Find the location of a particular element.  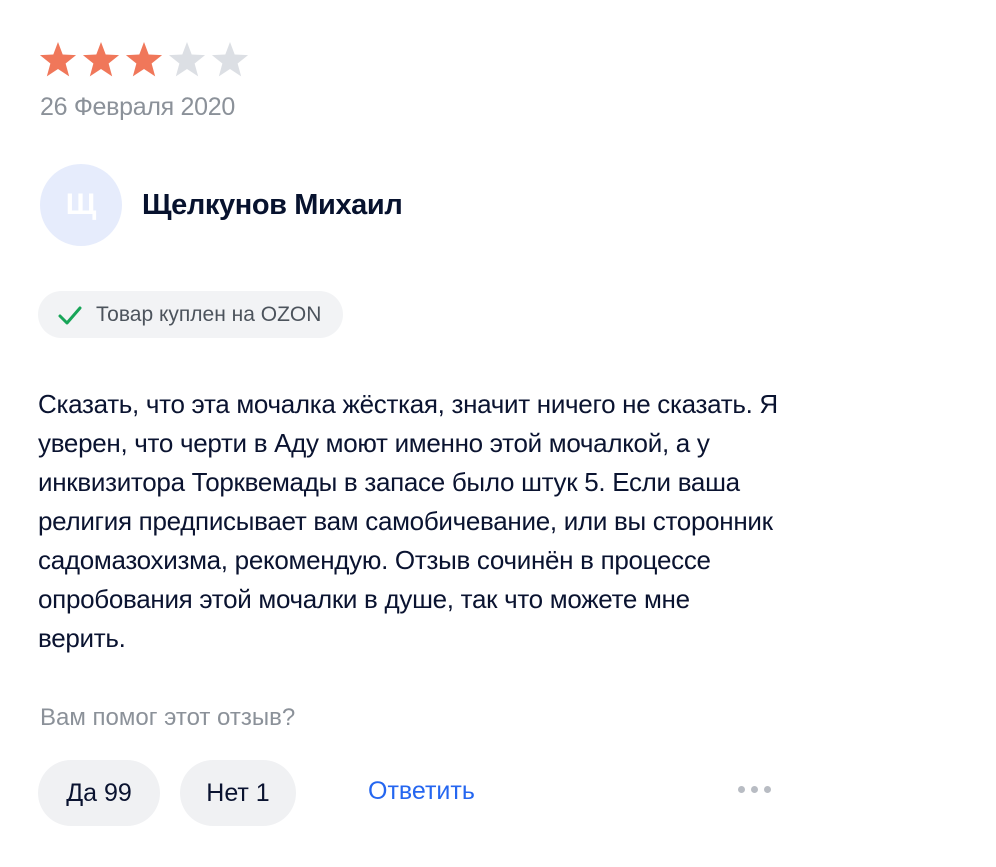

review-author: Щ Щелкунов Михаил is located at coordinates (221, 205).